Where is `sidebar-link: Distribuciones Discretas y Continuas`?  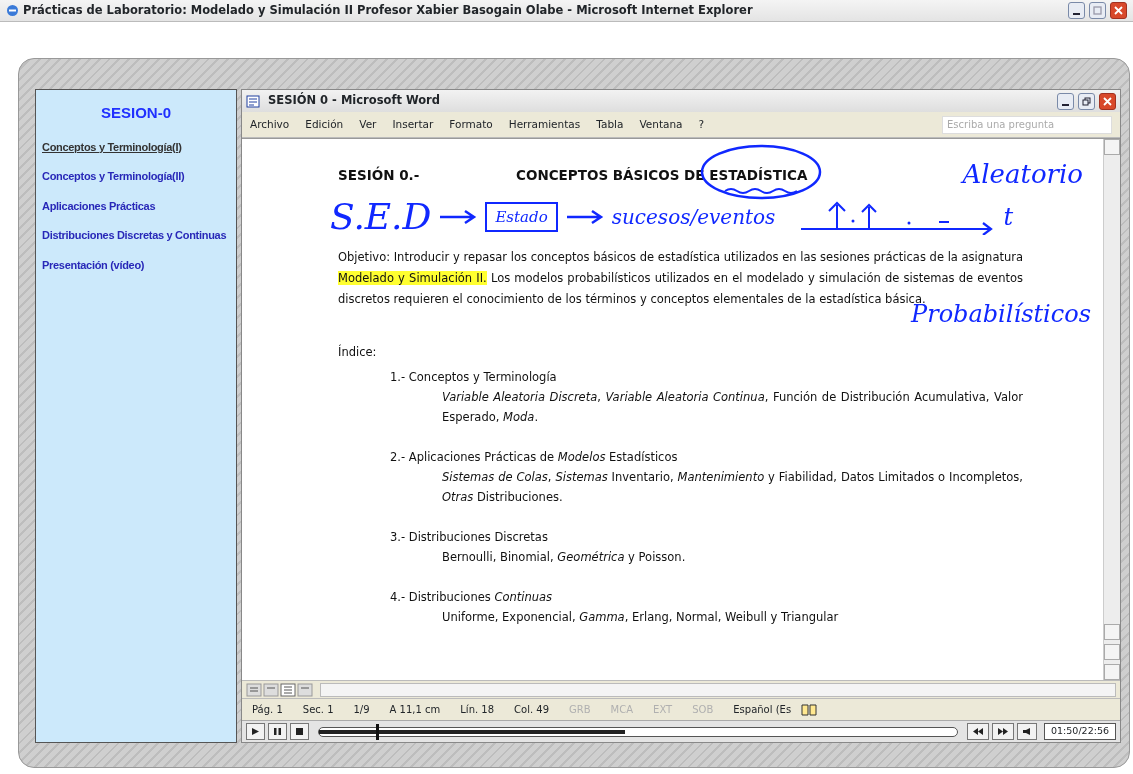 sidebar-link: Distribuciones Discretas y Continuas is located at coordinates (136, 235).